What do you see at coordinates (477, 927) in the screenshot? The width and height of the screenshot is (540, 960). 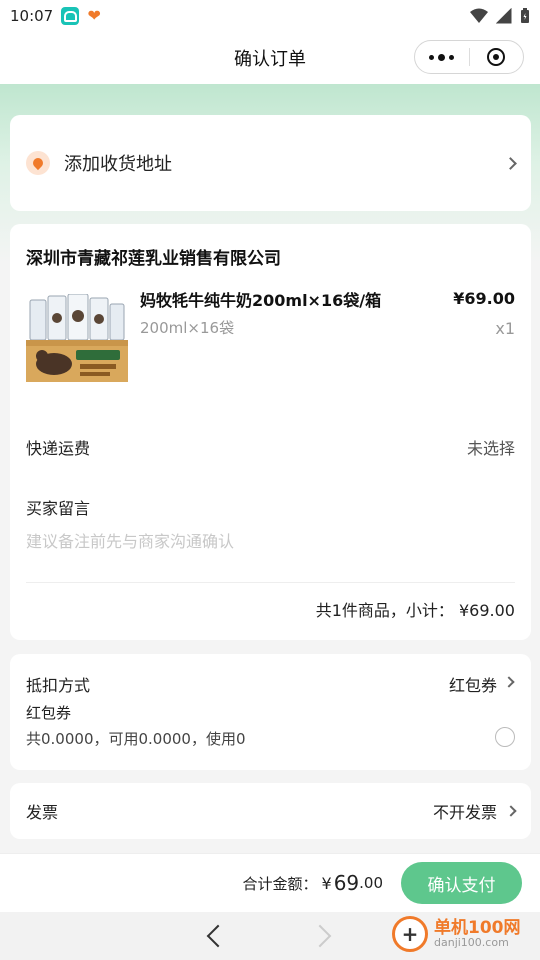 I see `watermark-name: 单机100网` at bounding box center [477, 927].